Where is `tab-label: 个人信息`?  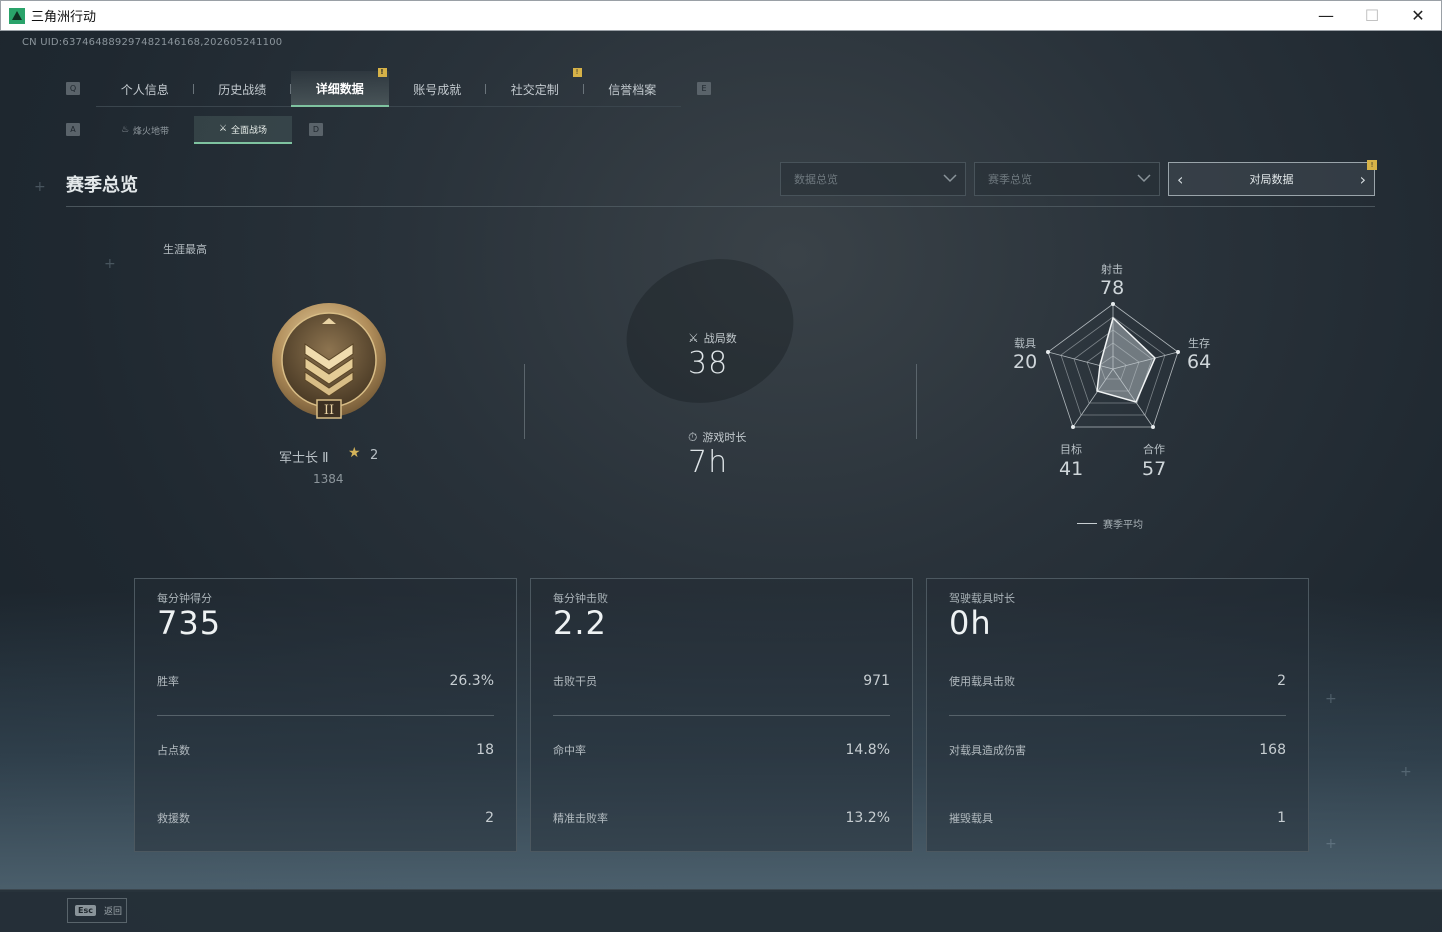 tab-label: 个人信息 is located at coordinates (144, 89).